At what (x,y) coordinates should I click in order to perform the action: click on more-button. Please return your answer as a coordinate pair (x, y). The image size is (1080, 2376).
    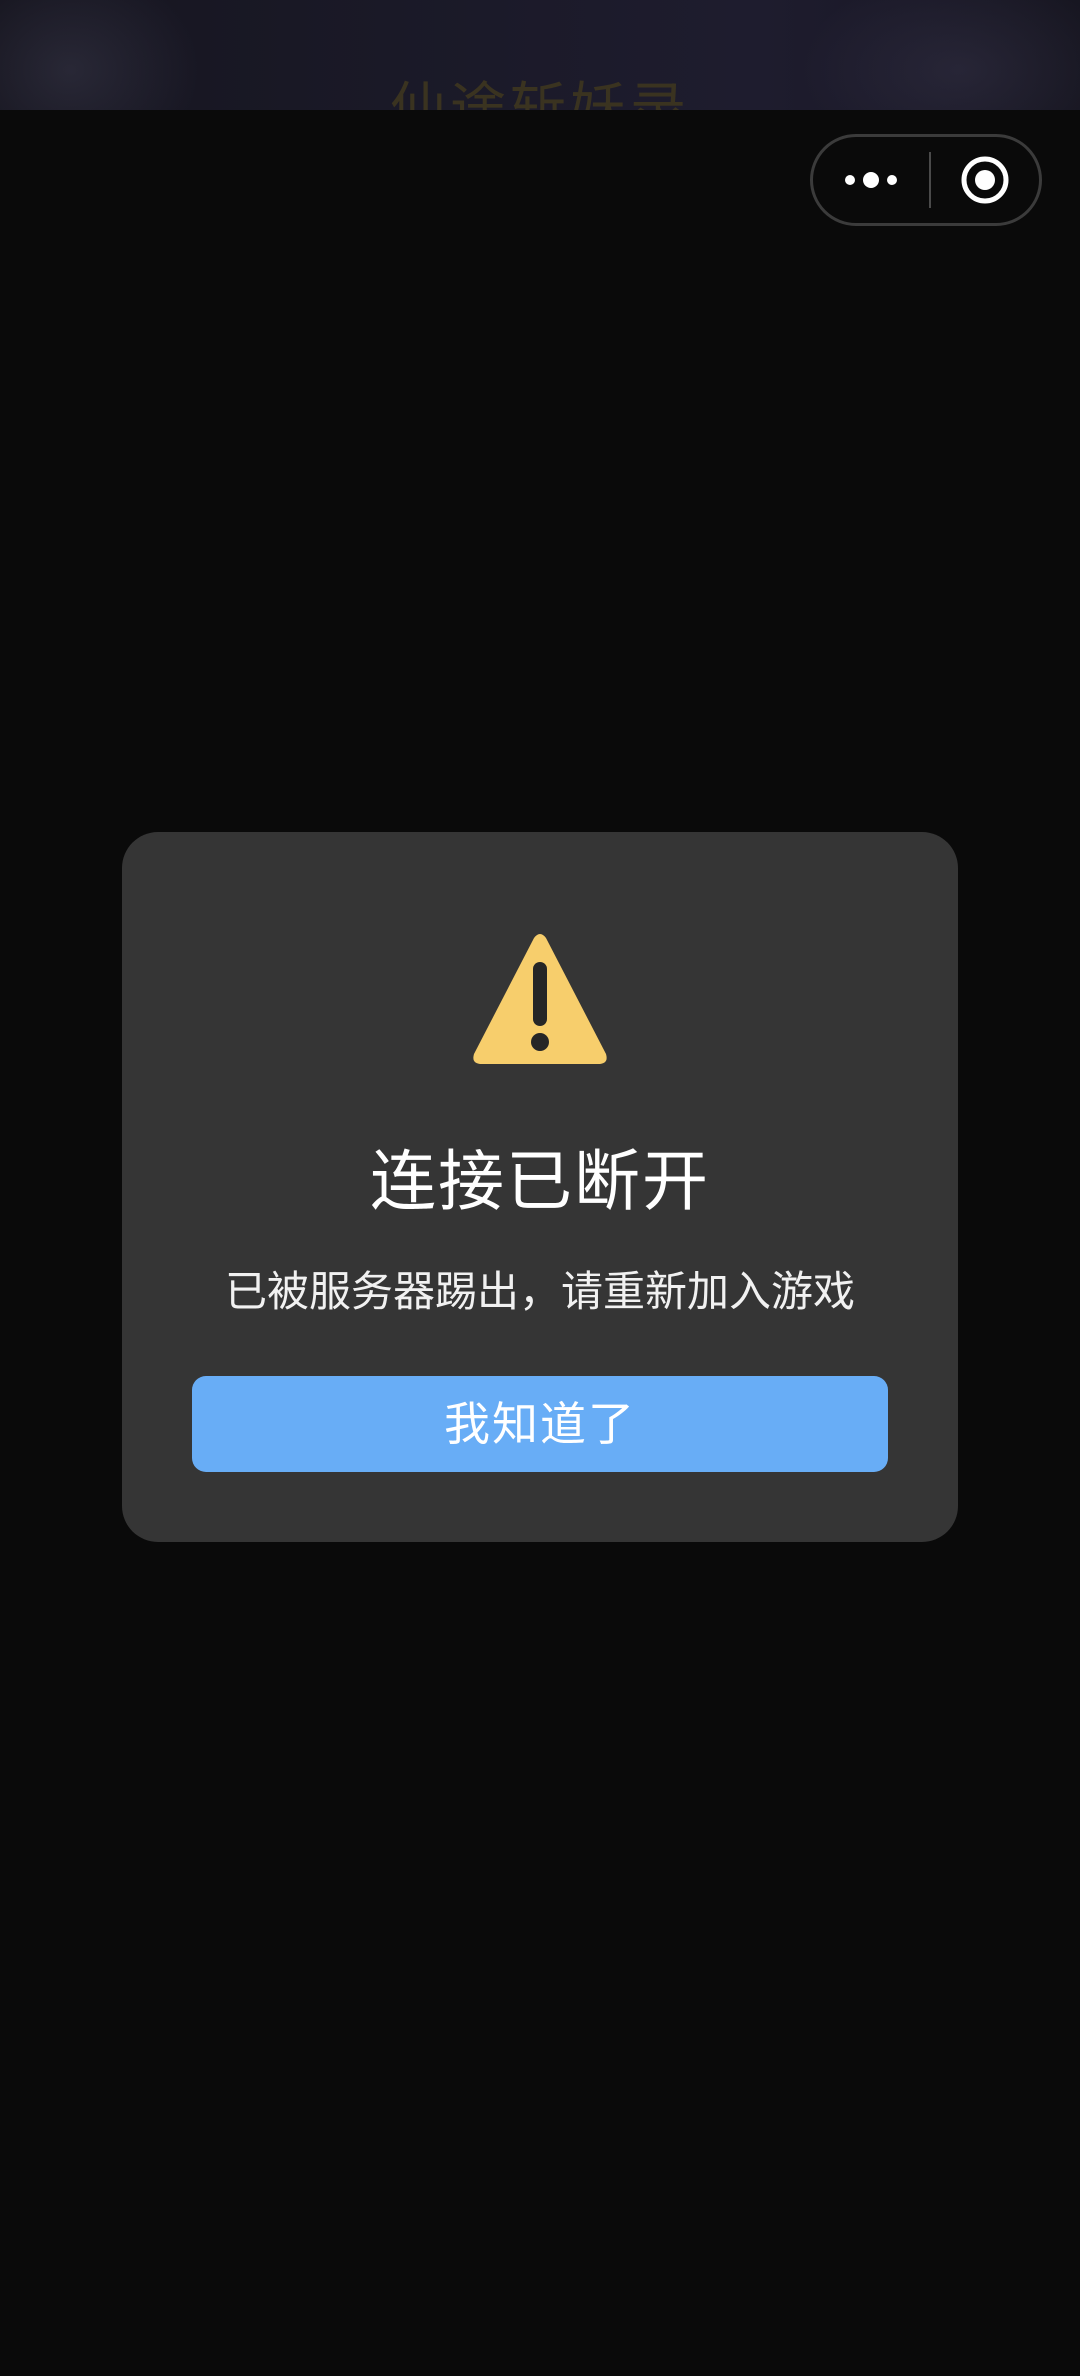
    Looking at the image, I should click on (871, 180).